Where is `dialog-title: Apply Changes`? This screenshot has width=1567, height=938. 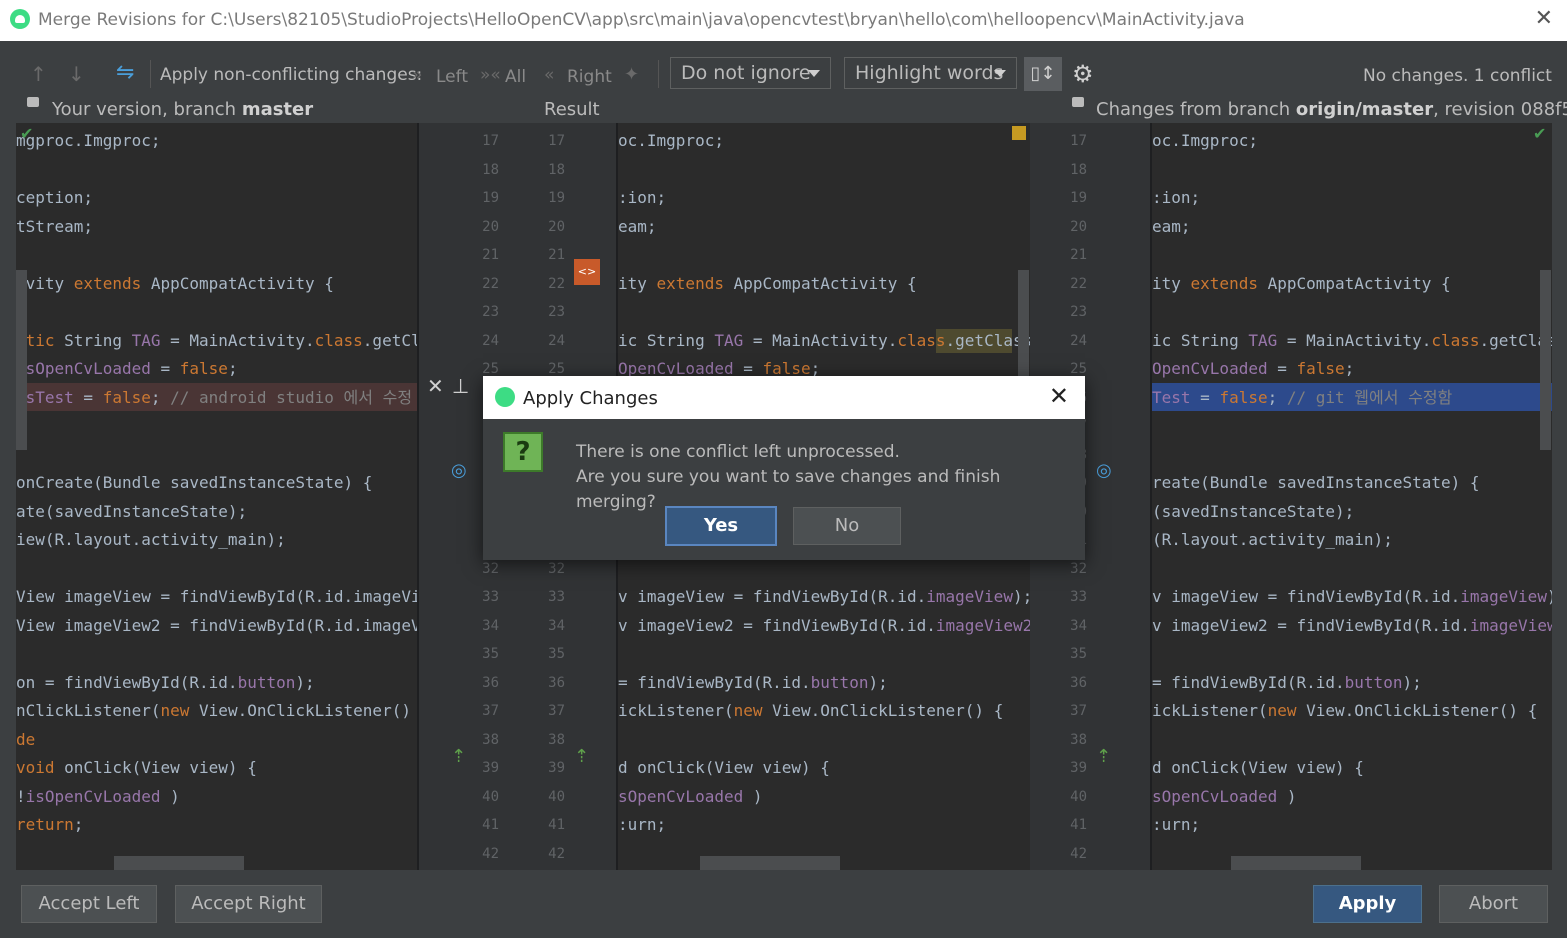
dialog-title: Apply Changes is located at coordinates (590, 398).